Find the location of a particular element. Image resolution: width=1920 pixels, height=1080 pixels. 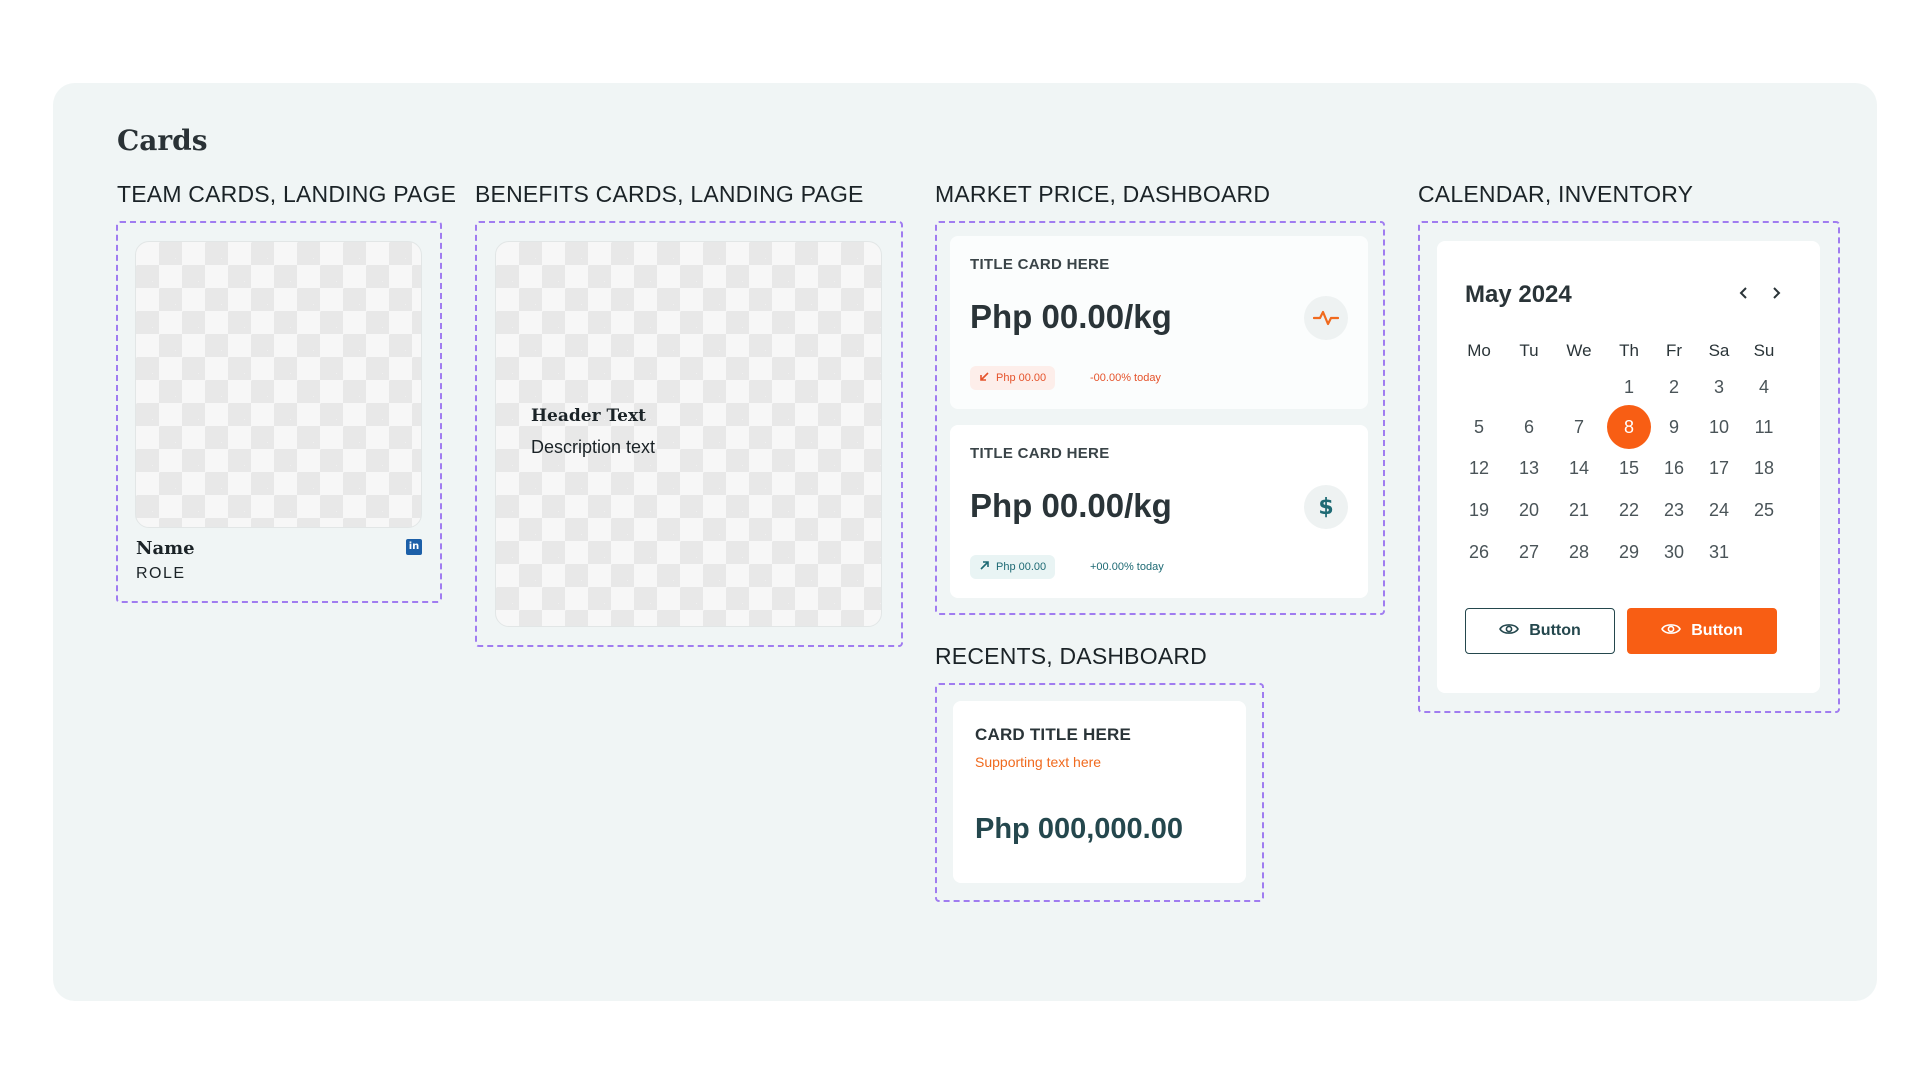

change-pill-up: Php 00.00 is located at coordinates (1013, 567).